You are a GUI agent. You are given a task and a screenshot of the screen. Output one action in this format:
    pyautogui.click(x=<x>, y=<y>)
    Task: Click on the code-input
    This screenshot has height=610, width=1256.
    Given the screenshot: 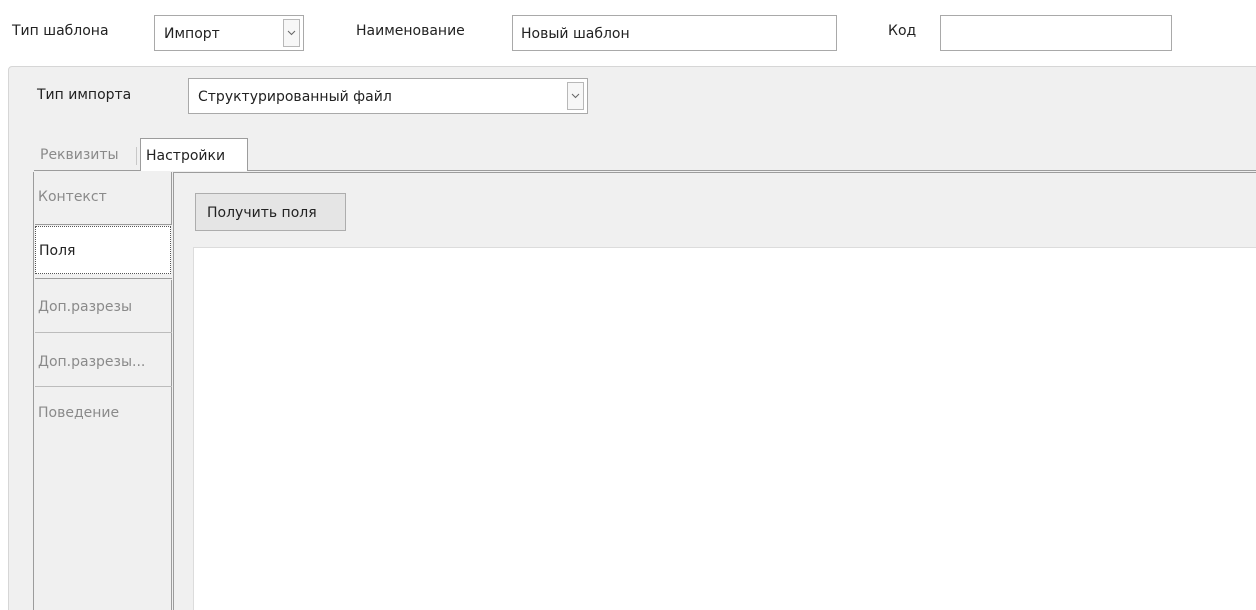 What is the action you would take?
    pyautogui.click(x=1056, y=33)
    